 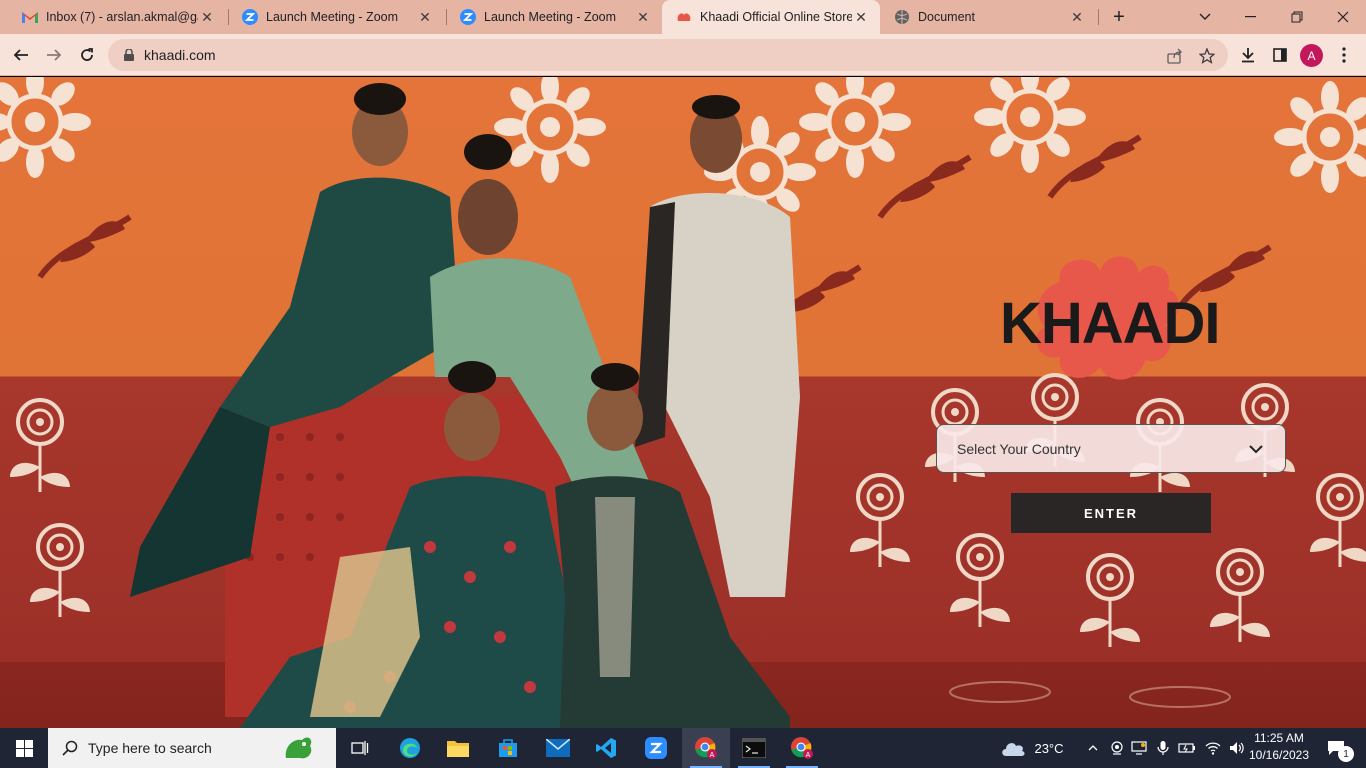 I want to click on chevron-down-icon, so click(x=1256, y=449).